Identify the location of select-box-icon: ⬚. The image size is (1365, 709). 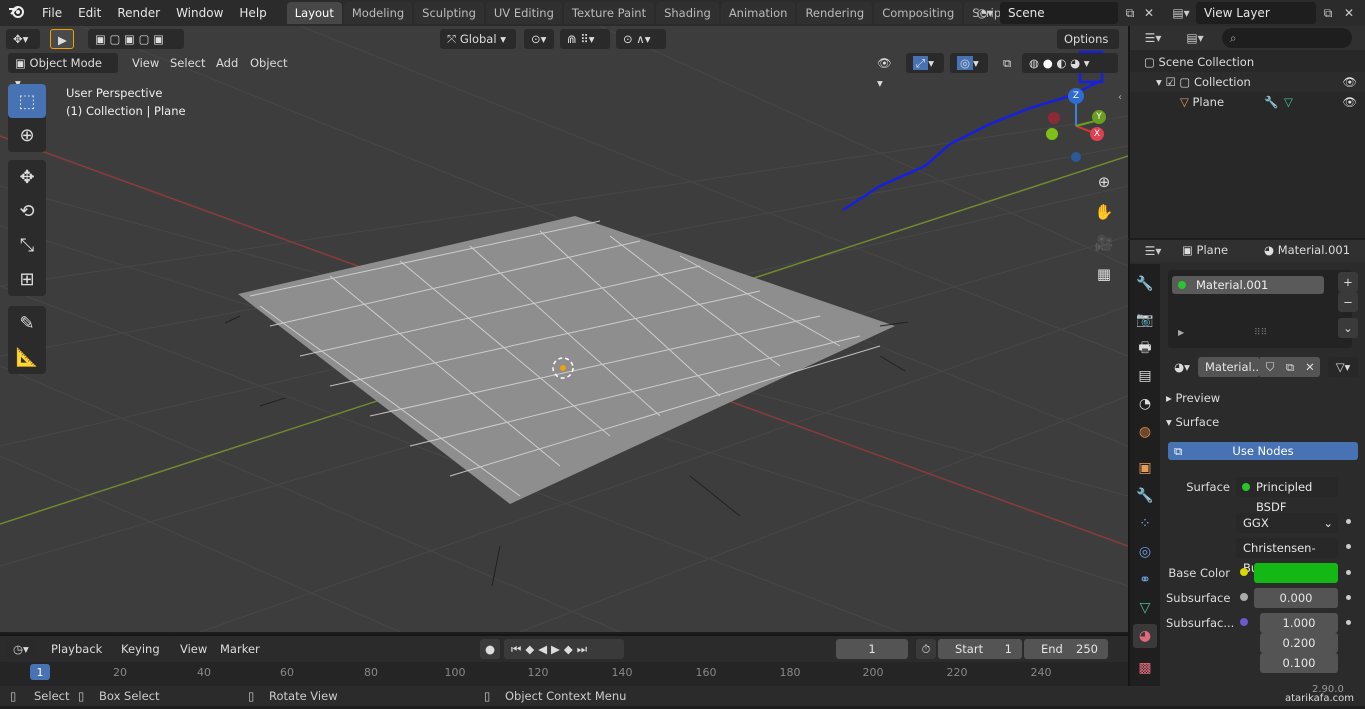
(27, 101).